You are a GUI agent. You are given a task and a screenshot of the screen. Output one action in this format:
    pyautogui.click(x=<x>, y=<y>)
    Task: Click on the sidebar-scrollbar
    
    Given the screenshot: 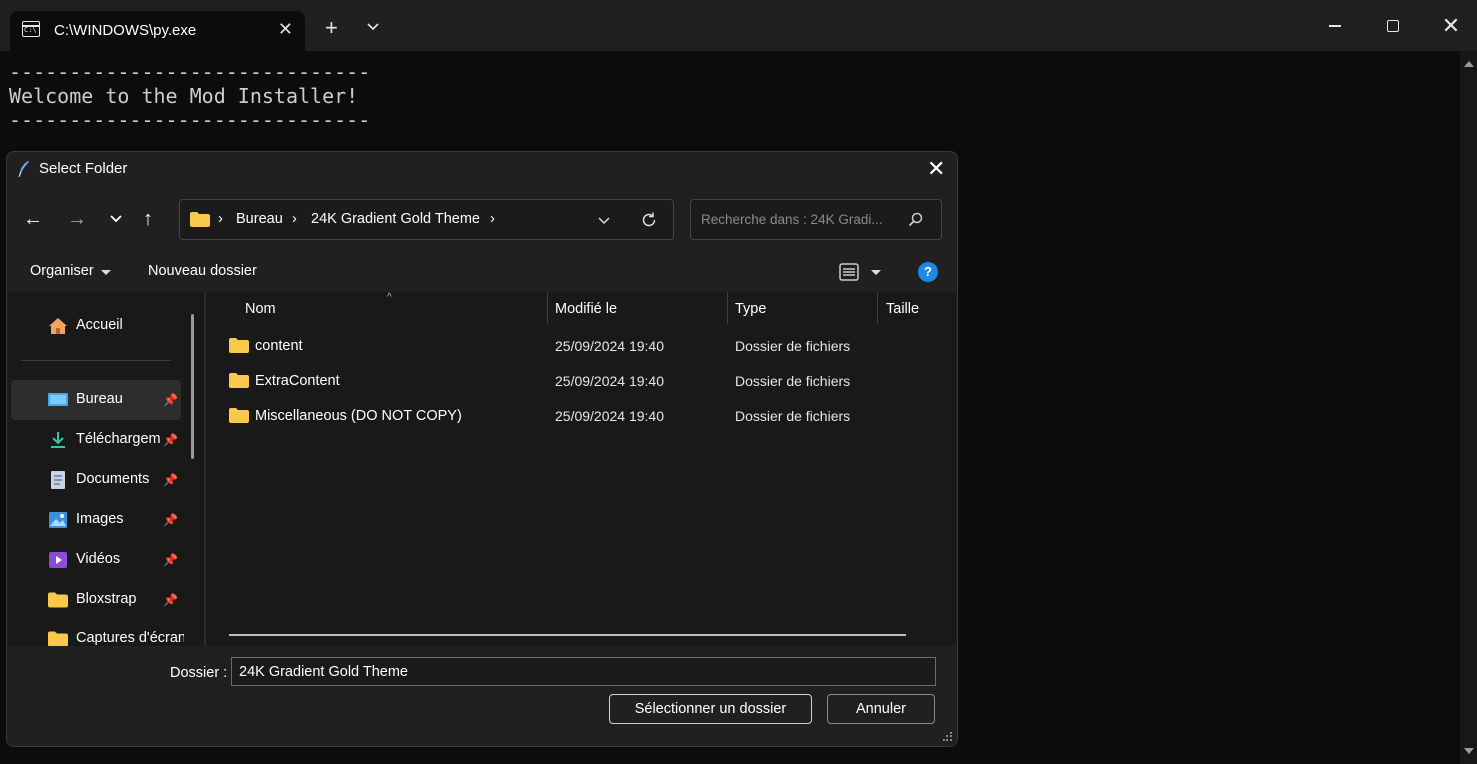 What is the action you would take?
    pyautogui.click(x=192, y=386)
    